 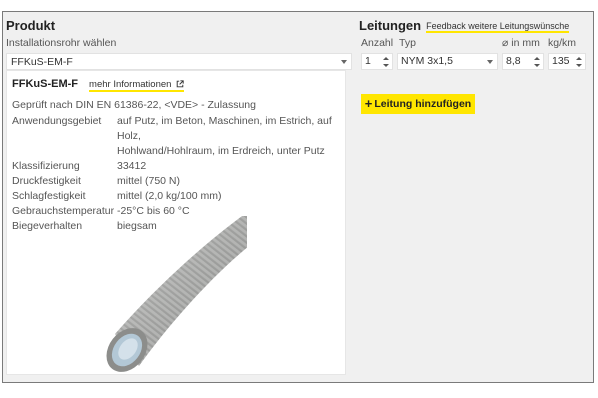 What do you see at coordinates (523, 61) in the screenshot?
I see `diameter-stepper: 8,8` at bounding box center [523, 61].